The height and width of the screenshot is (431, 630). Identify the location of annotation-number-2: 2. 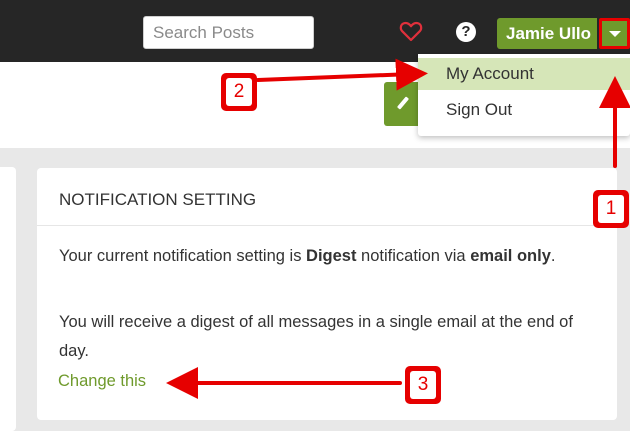
(239, 92).